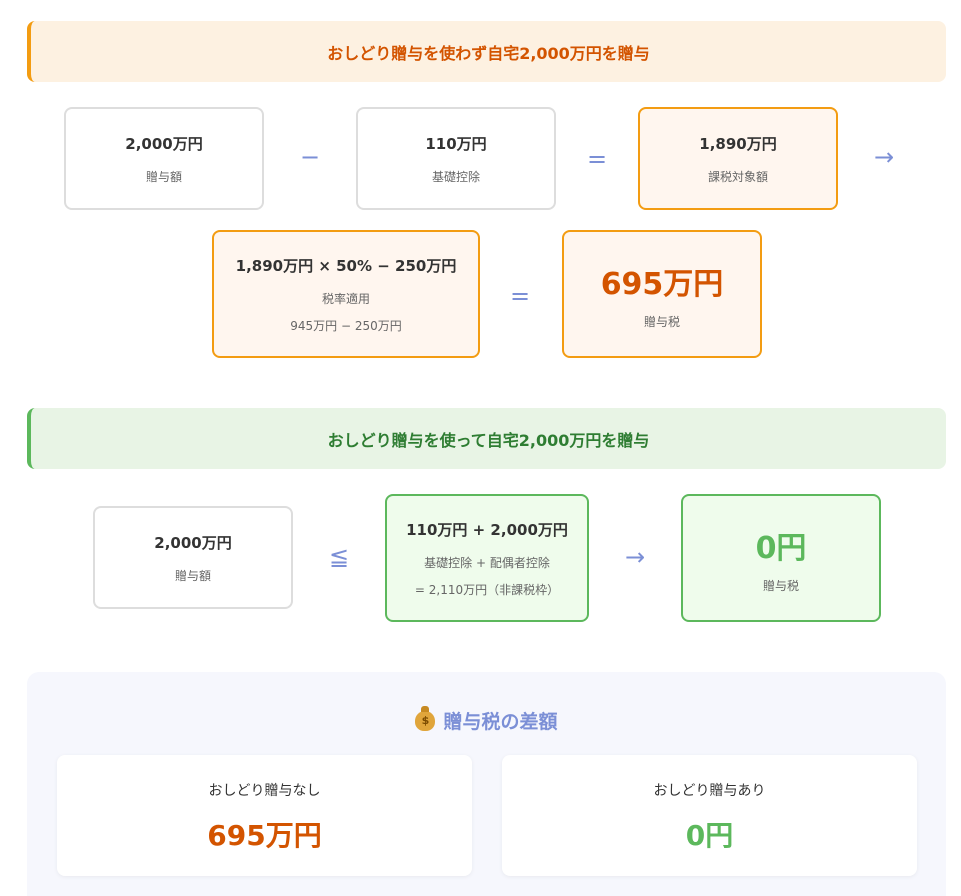 The height and width of the screenshot is (896, 961). What do you see at coordinates (738, 158) in the screenshot?
I see `taxable-amount-box: 1,890万円 課税対象額` at bounding box center [738, 158].